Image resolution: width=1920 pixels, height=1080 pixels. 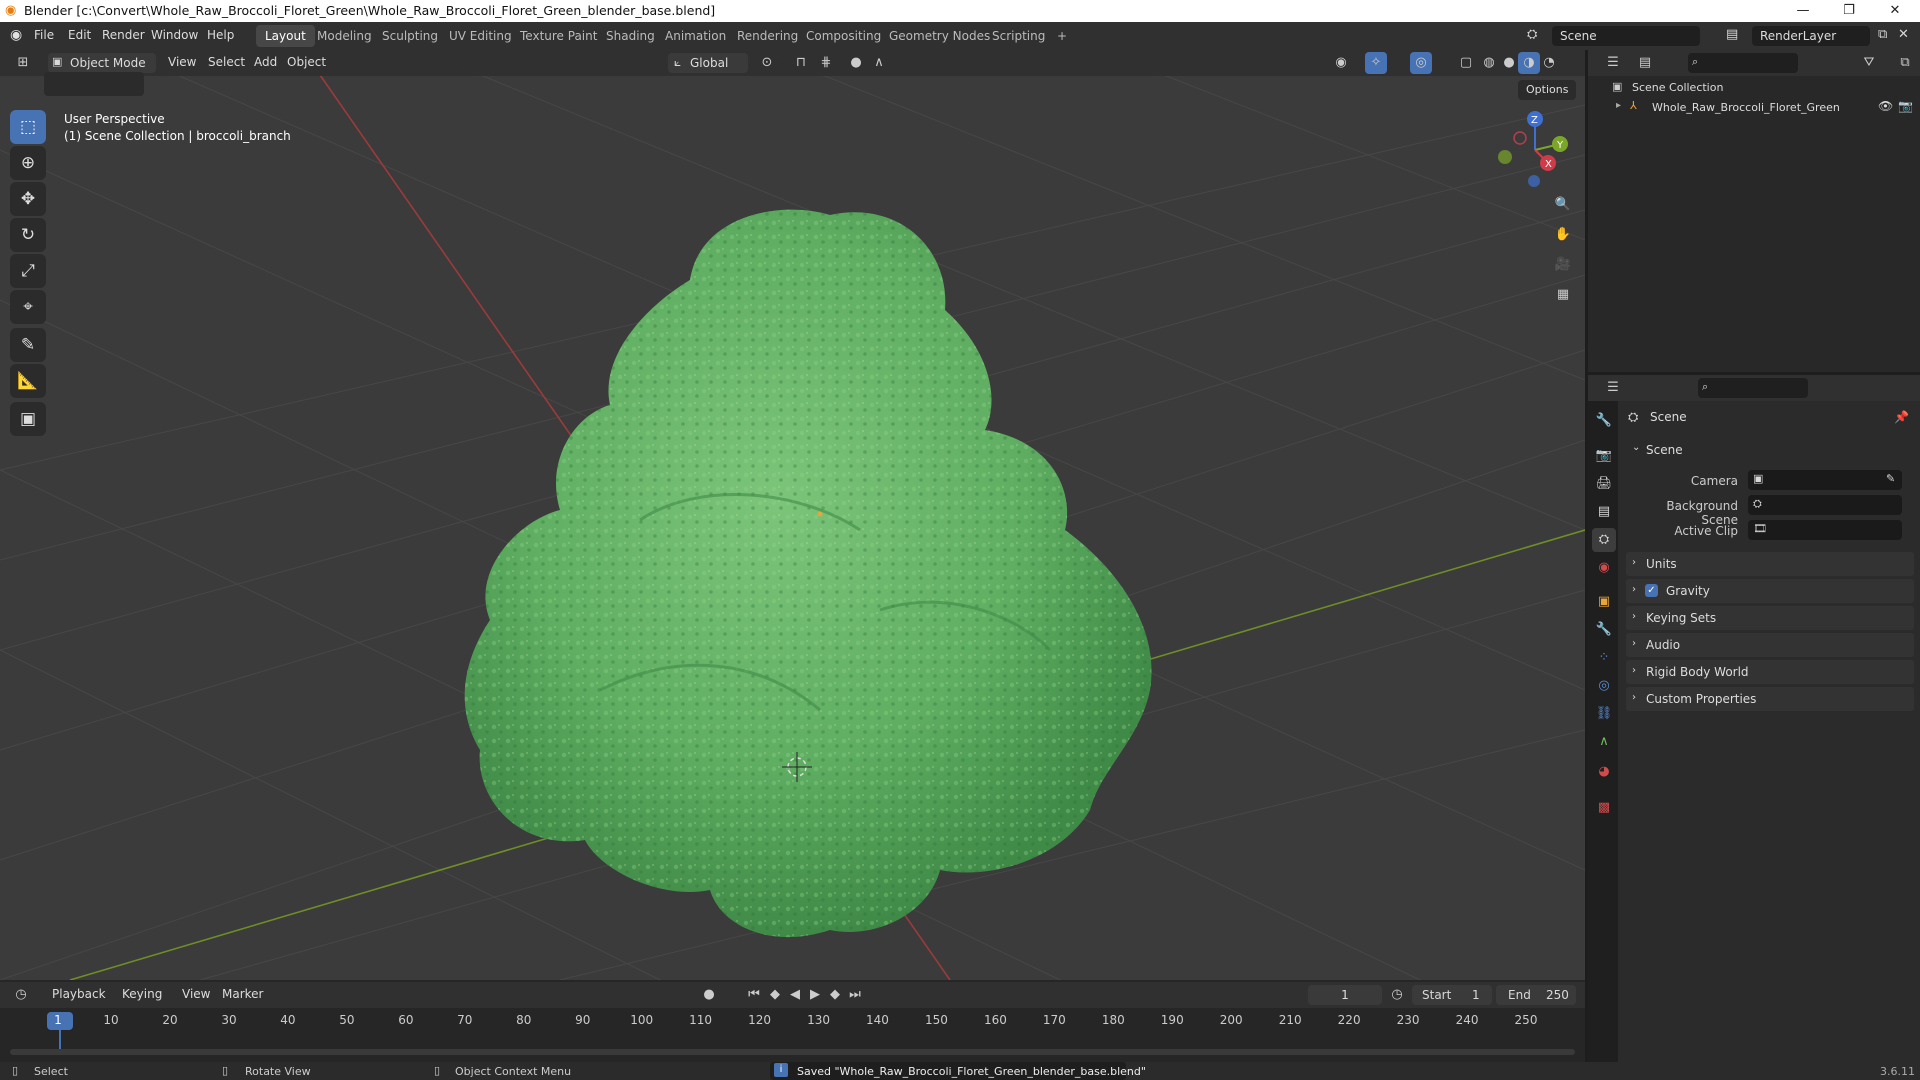 I want to click on visibility-eye-icon: 👁, so click(x=1885, y=106).